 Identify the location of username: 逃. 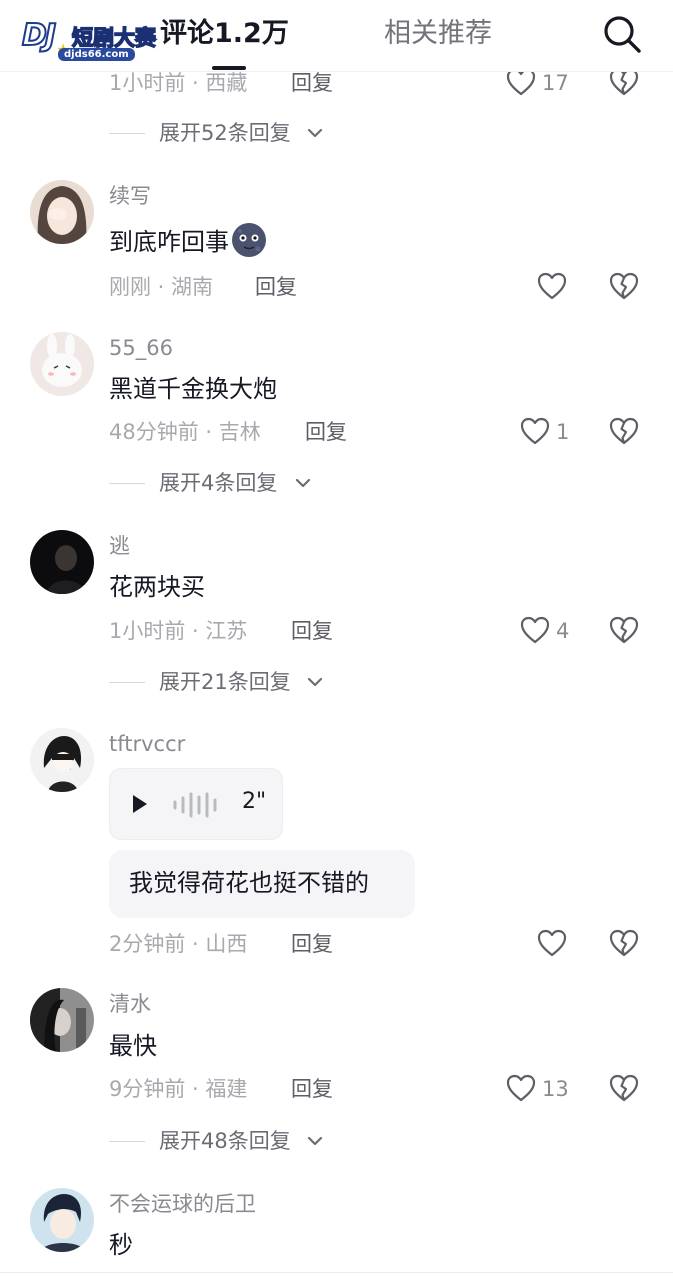
(119, 546).